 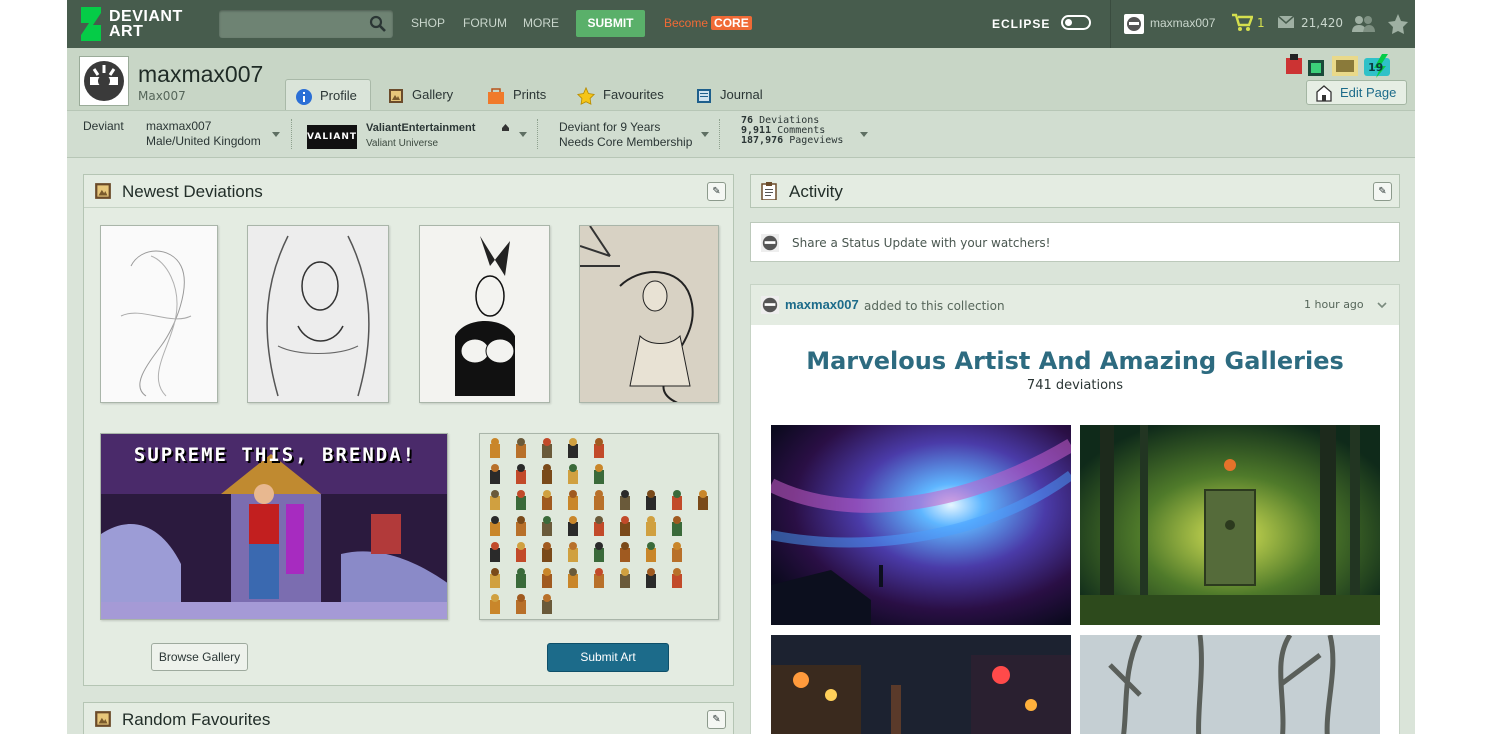 What do you see at coordinates (633, 94) in the screenshot?
I see `tab-favourites-label: Favourites` at bounding box center [633, 94].